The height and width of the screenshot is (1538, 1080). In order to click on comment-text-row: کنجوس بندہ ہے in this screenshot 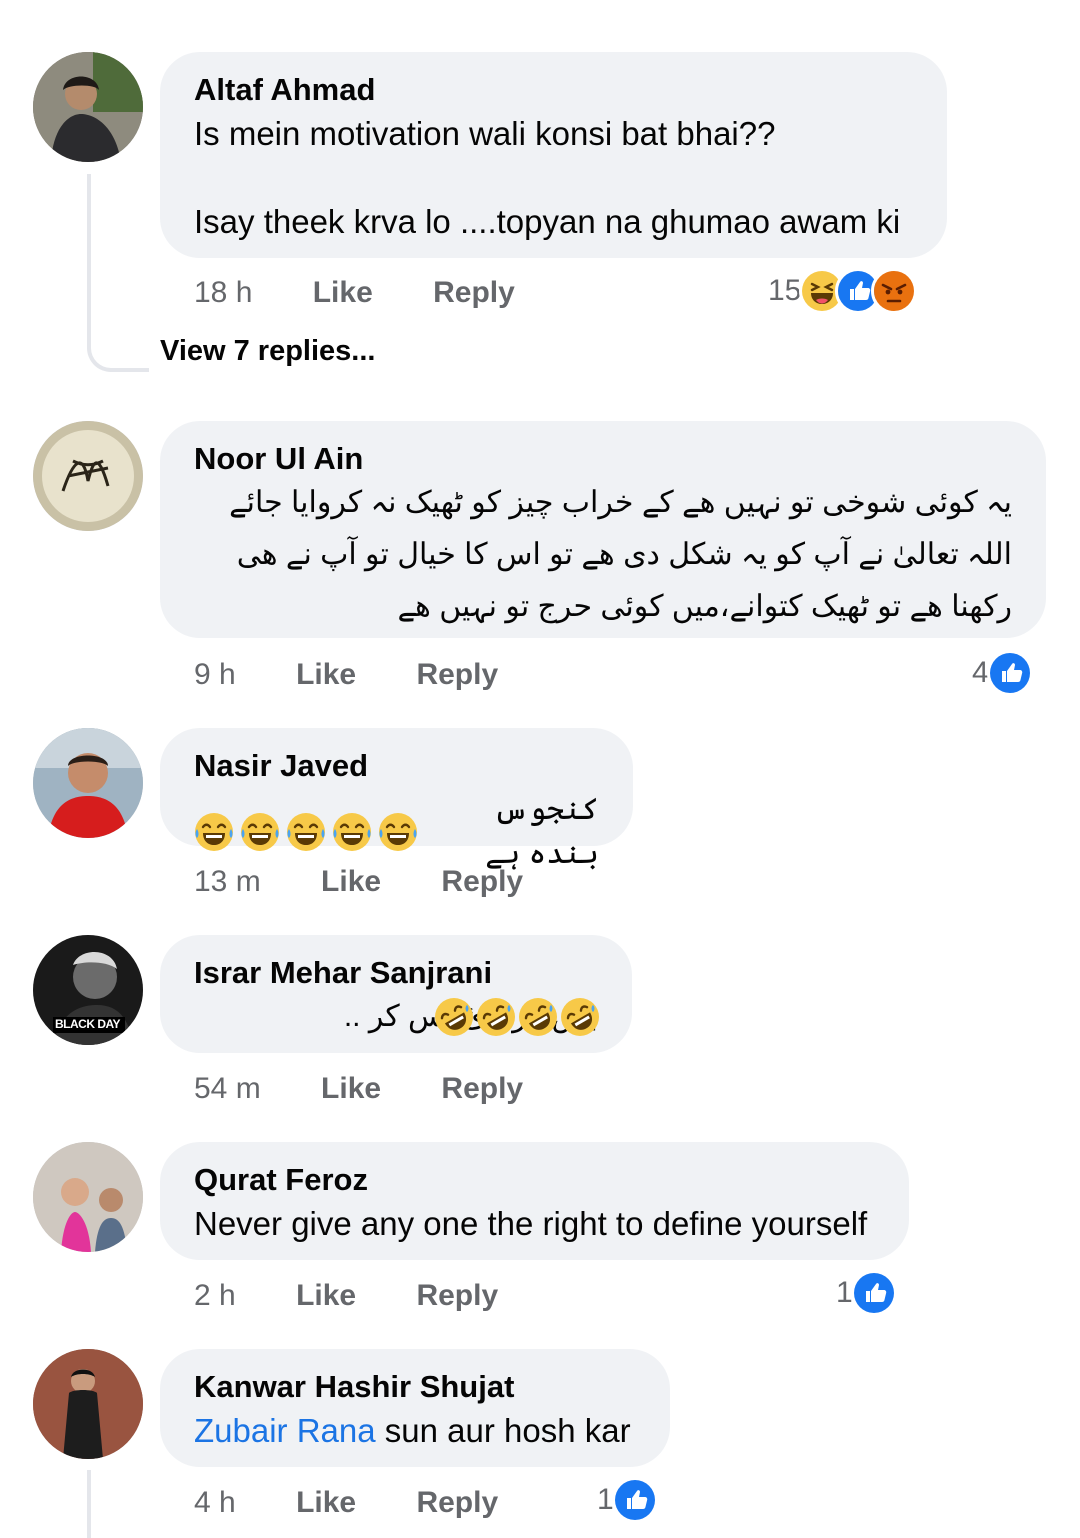, I will do `click(396, 832)`.